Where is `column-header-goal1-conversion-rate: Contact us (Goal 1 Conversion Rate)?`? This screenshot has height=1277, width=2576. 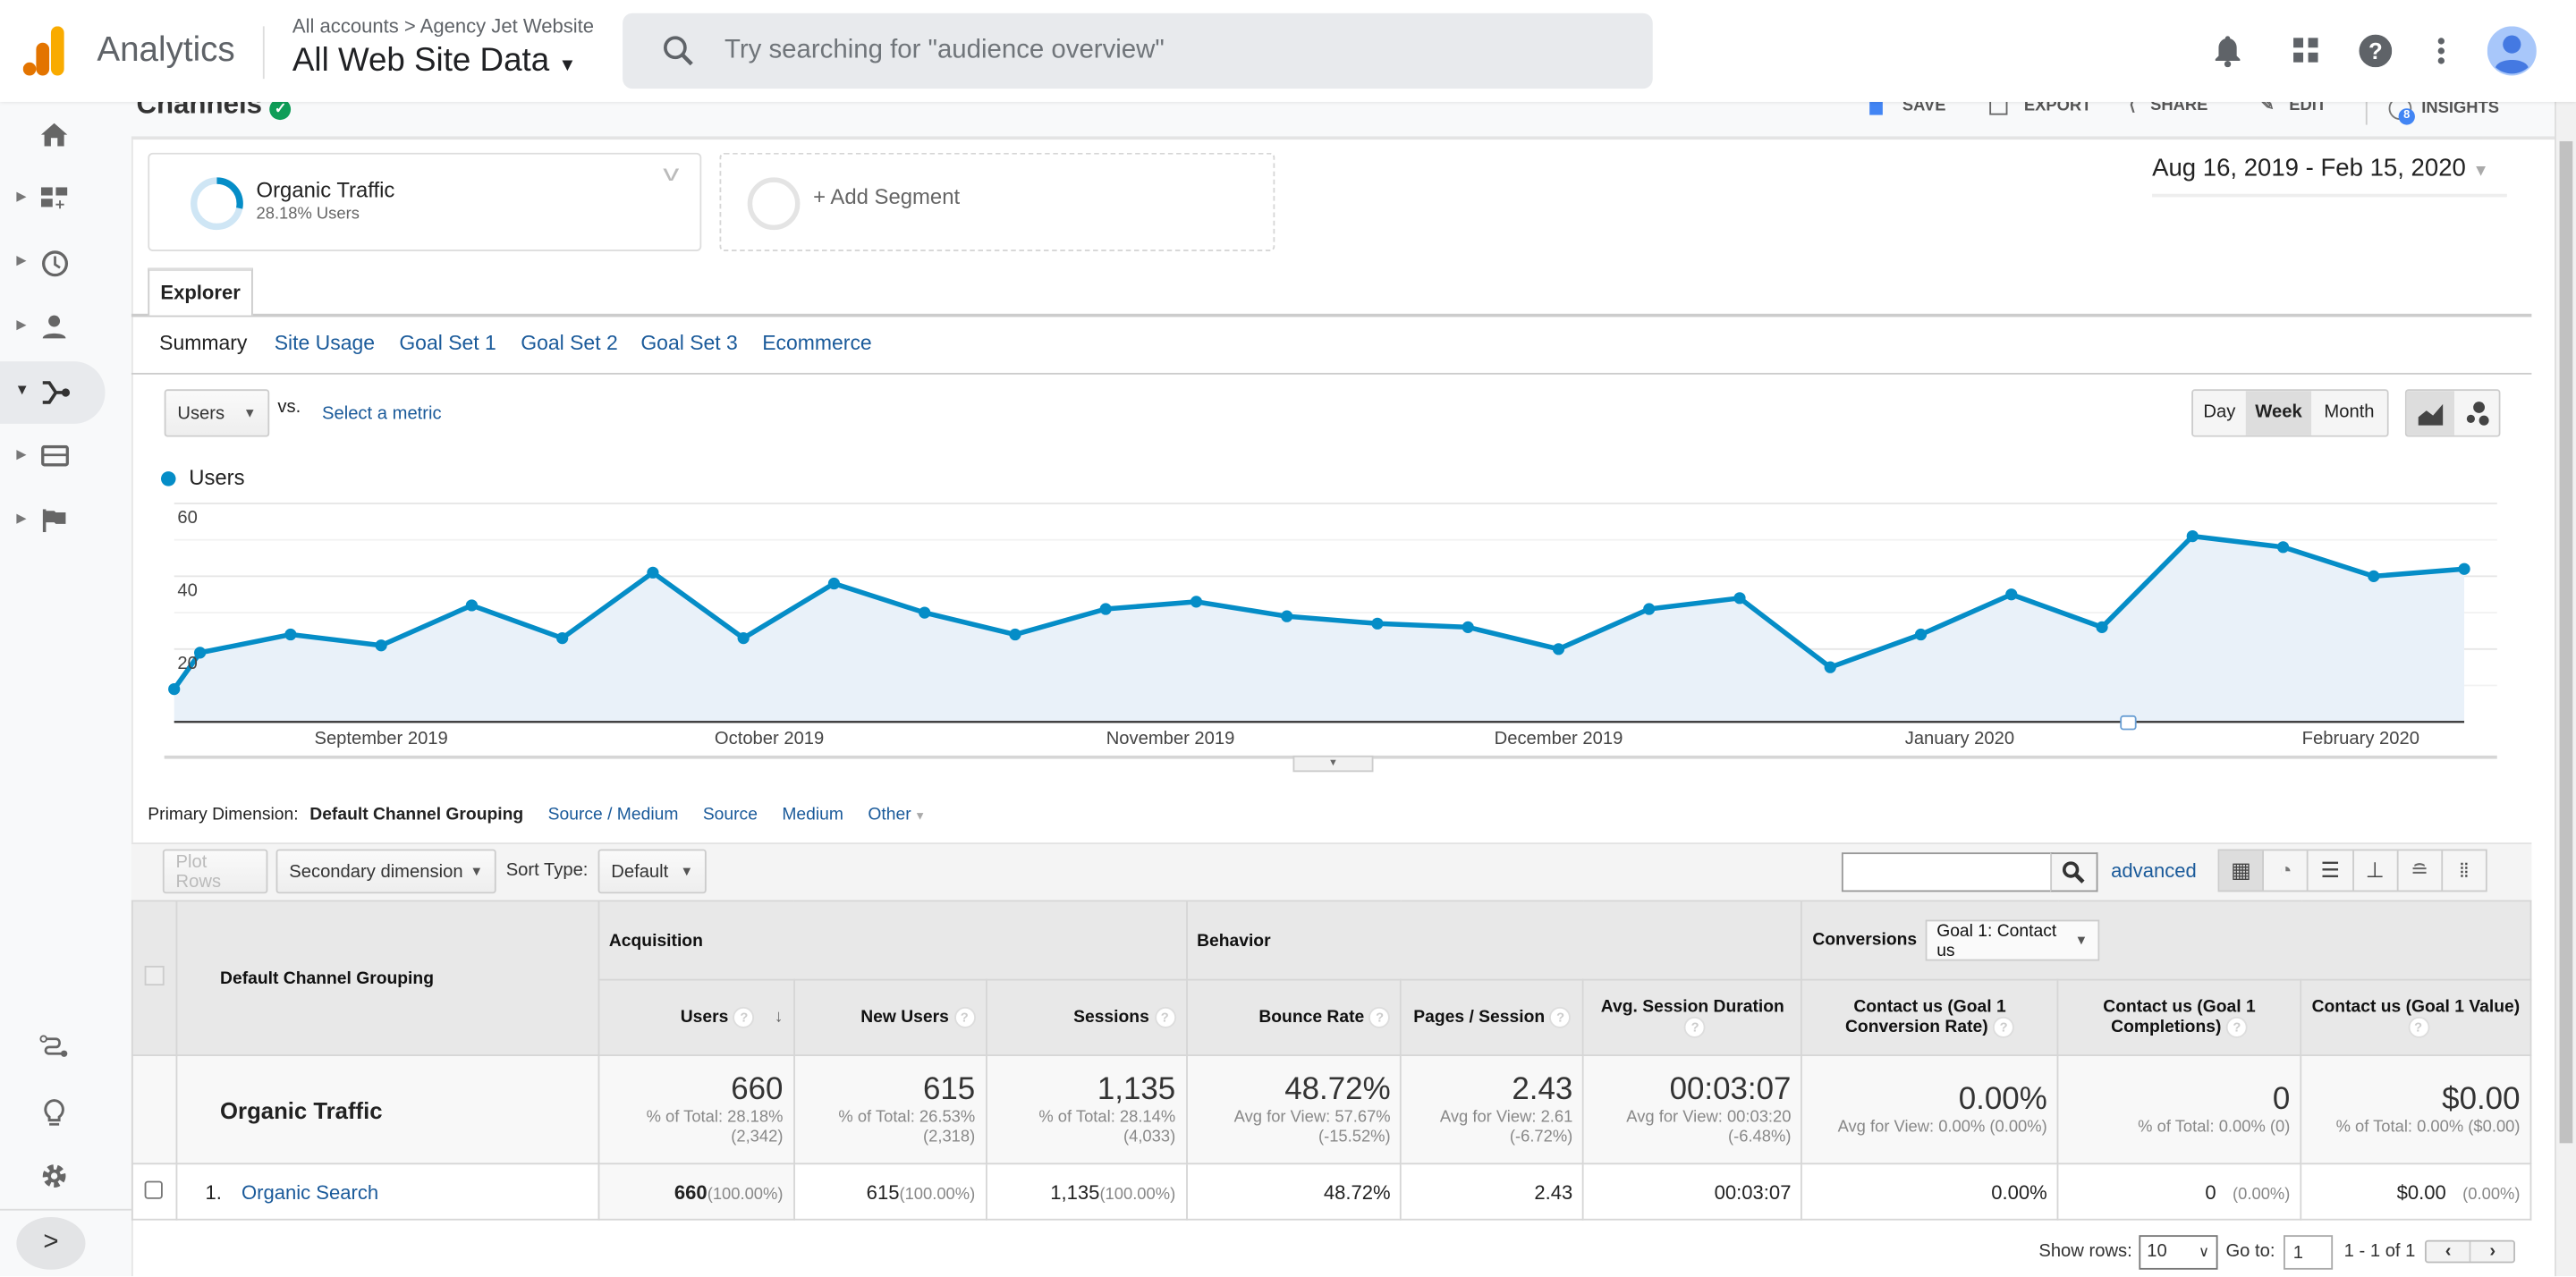
column-header-goal1-conversion-rate: Contact us (Goal 1 Conversion Rate)? is located at coordinates (1930, 1017).